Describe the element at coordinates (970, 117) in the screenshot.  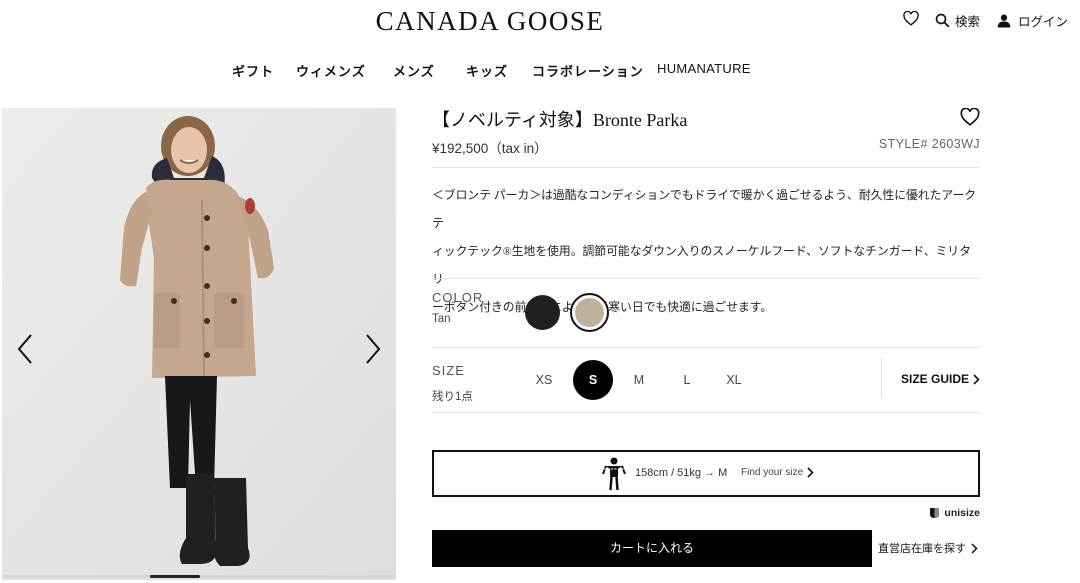
I see `favorite-heart-icon` at that location.